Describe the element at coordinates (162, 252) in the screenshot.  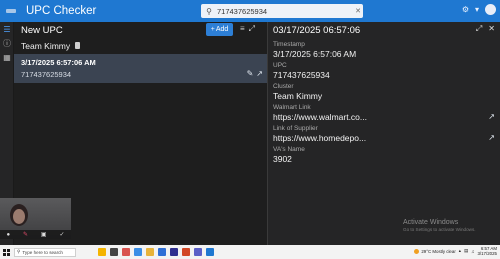
I see `store-icon` at that location.